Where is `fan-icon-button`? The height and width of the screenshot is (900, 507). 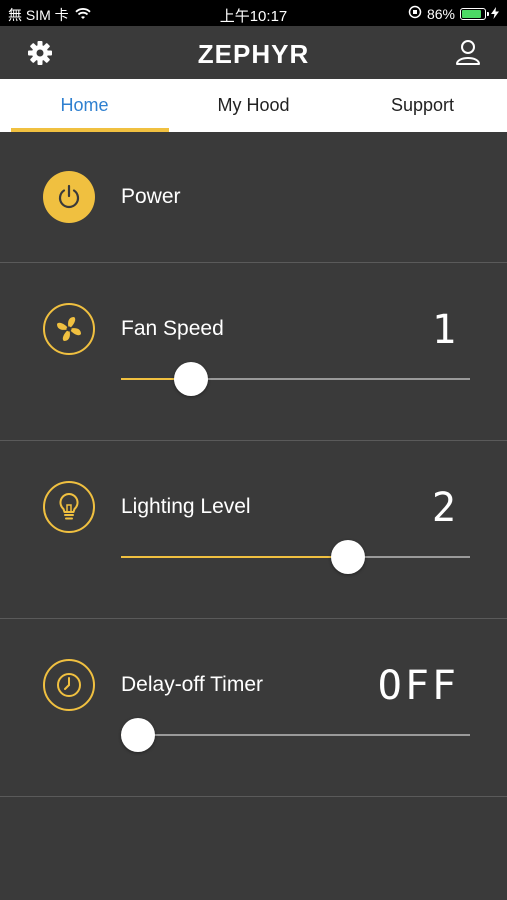 fan-icon-button is located at coordinates (69, 329).